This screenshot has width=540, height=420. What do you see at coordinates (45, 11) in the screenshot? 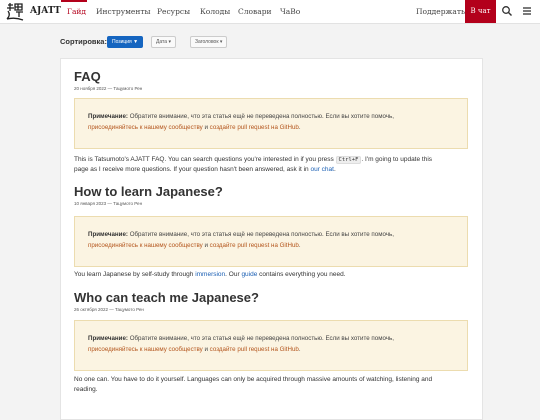
I see `brand-name: AJATT` at bounding box center [45, 11].